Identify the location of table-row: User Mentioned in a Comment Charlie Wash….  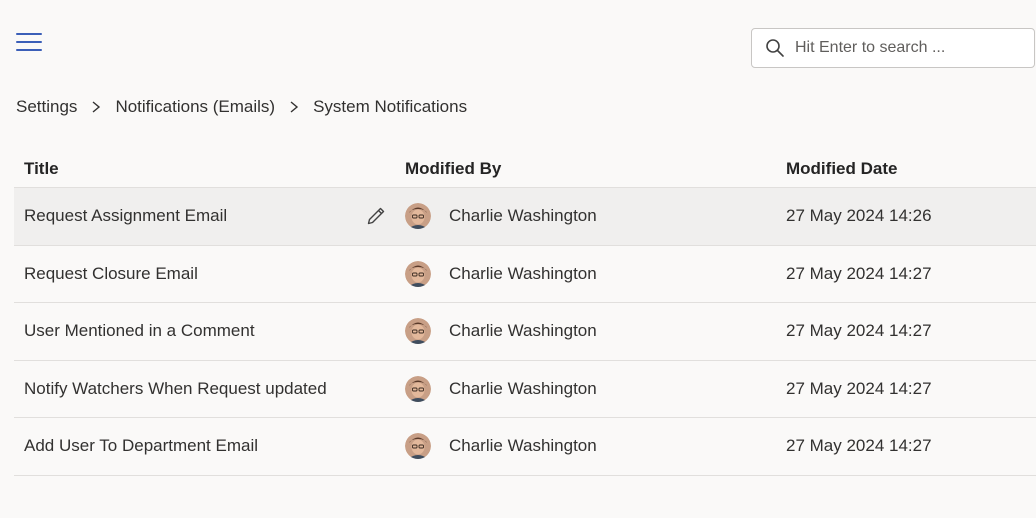
(525, 332).